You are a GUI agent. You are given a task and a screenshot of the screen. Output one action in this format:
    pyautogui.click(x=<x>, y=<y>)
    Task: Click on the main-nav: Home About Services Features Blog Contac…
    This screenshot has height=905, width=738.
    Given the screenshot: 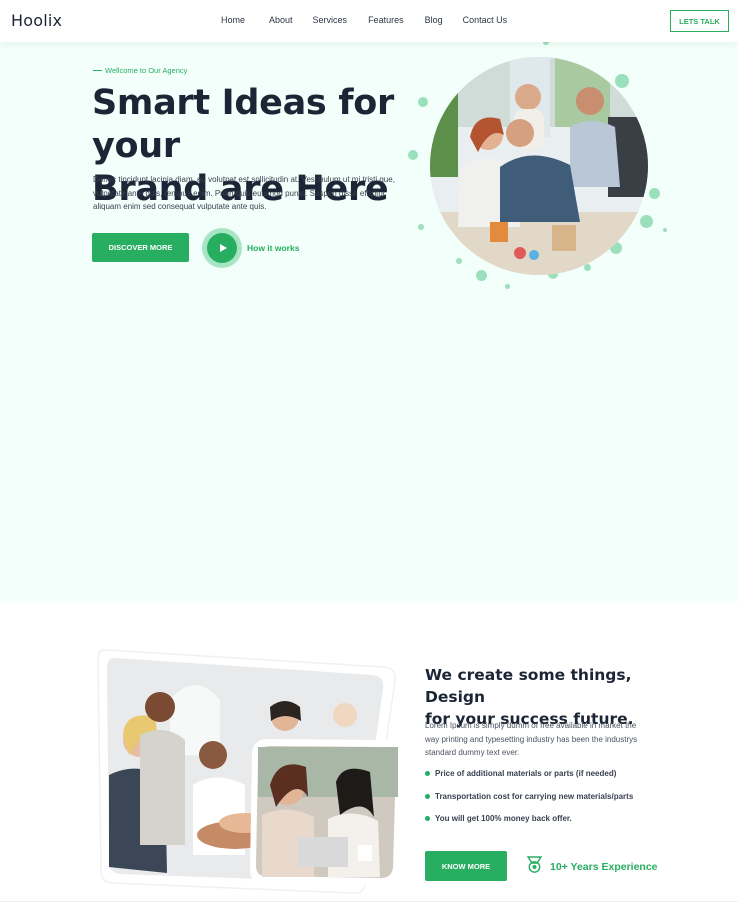 What is the action you would take?
    pyautogui.click(x=377, y=20)
    